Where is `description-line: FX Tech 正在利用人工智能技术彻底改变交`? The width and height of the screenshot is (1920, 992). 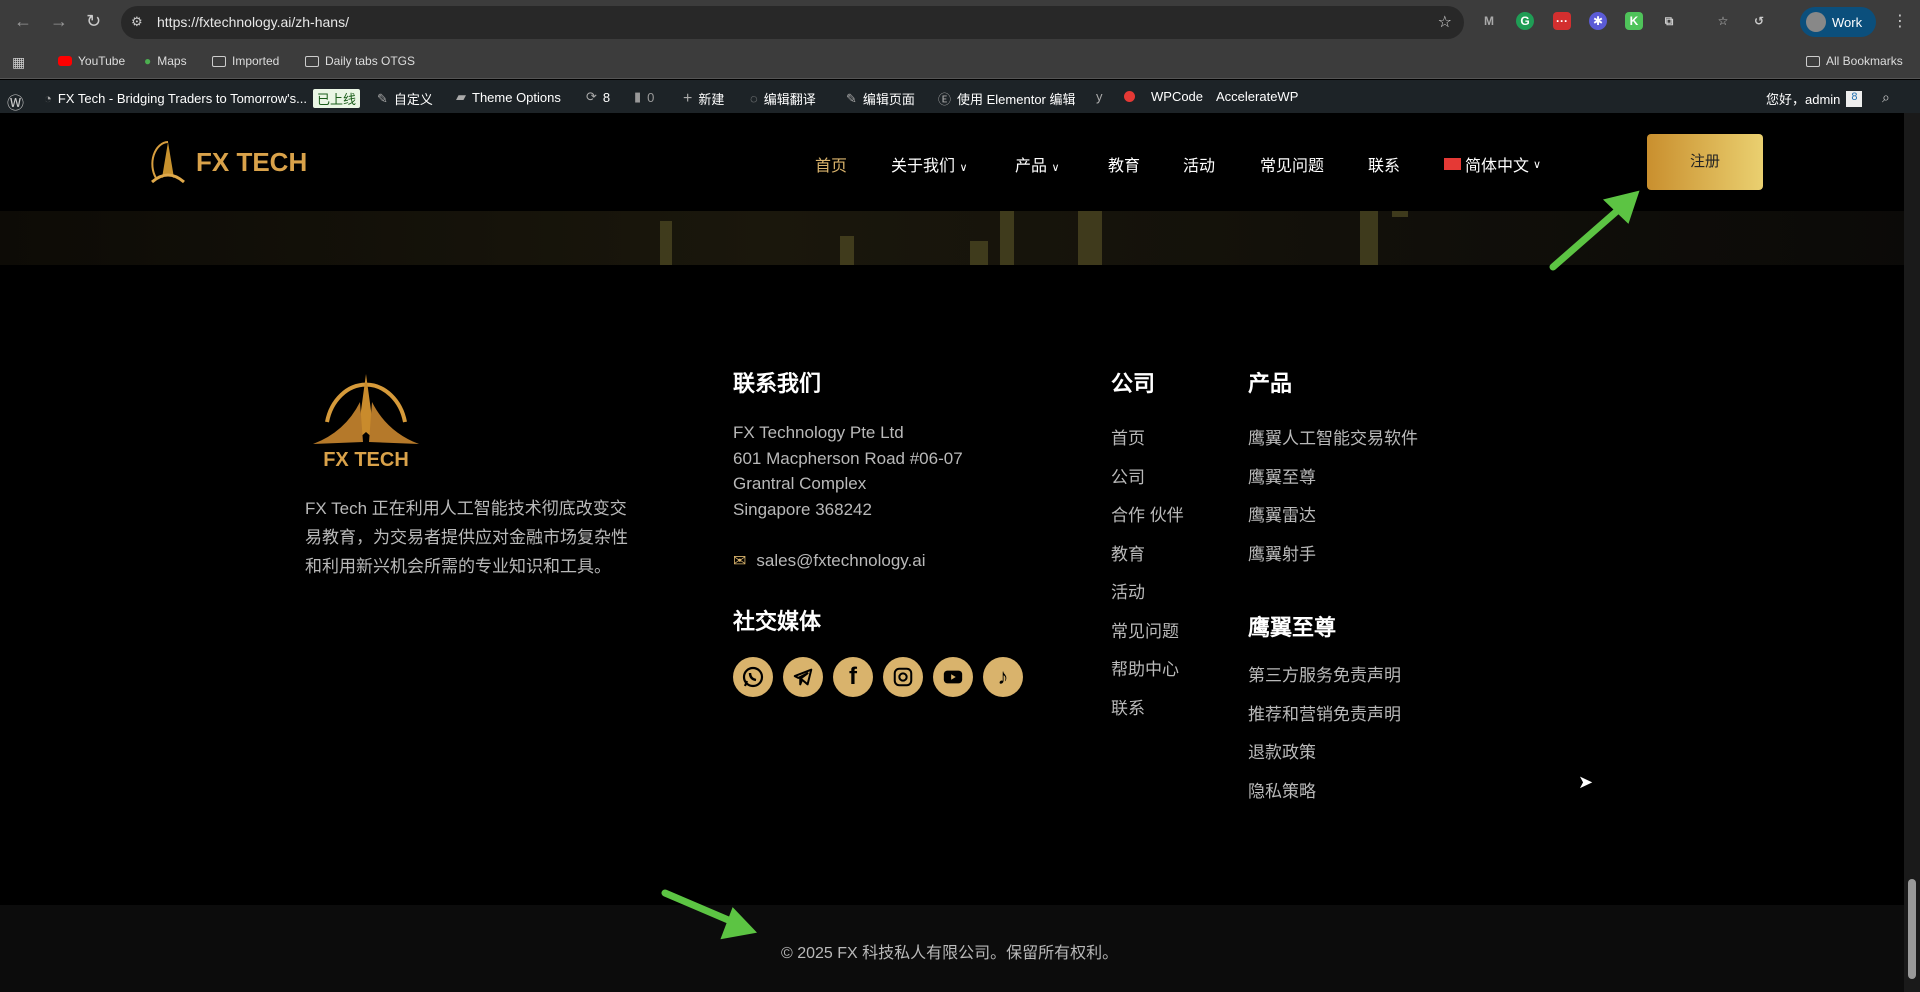 description-line: FX Tech 正在利用人工智能技术彻底改变交 is located at coordinates (466, 508).